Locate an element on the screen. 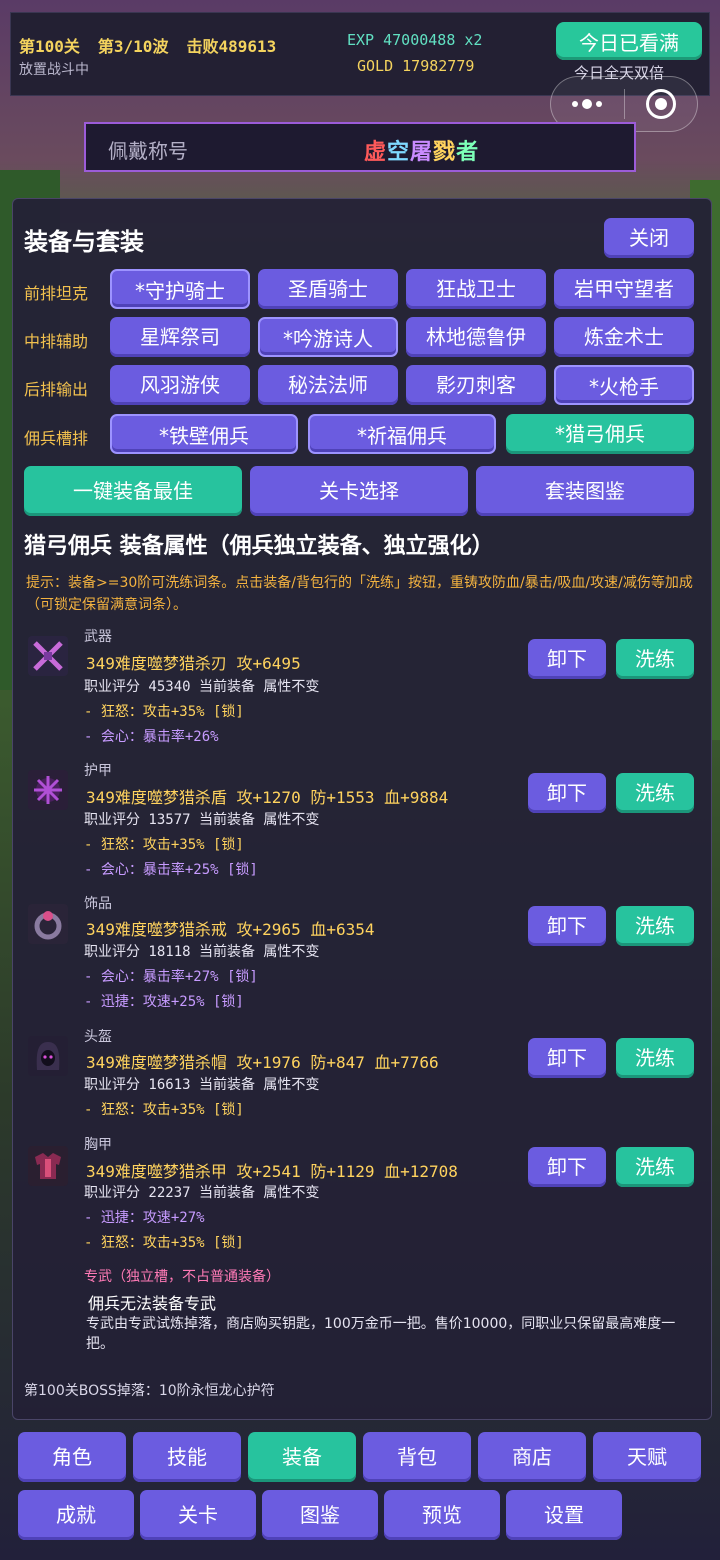 This screenshot has height=1560, width=720. class-star-priest: 星辉祭司 is located at coordinates (180, 337).